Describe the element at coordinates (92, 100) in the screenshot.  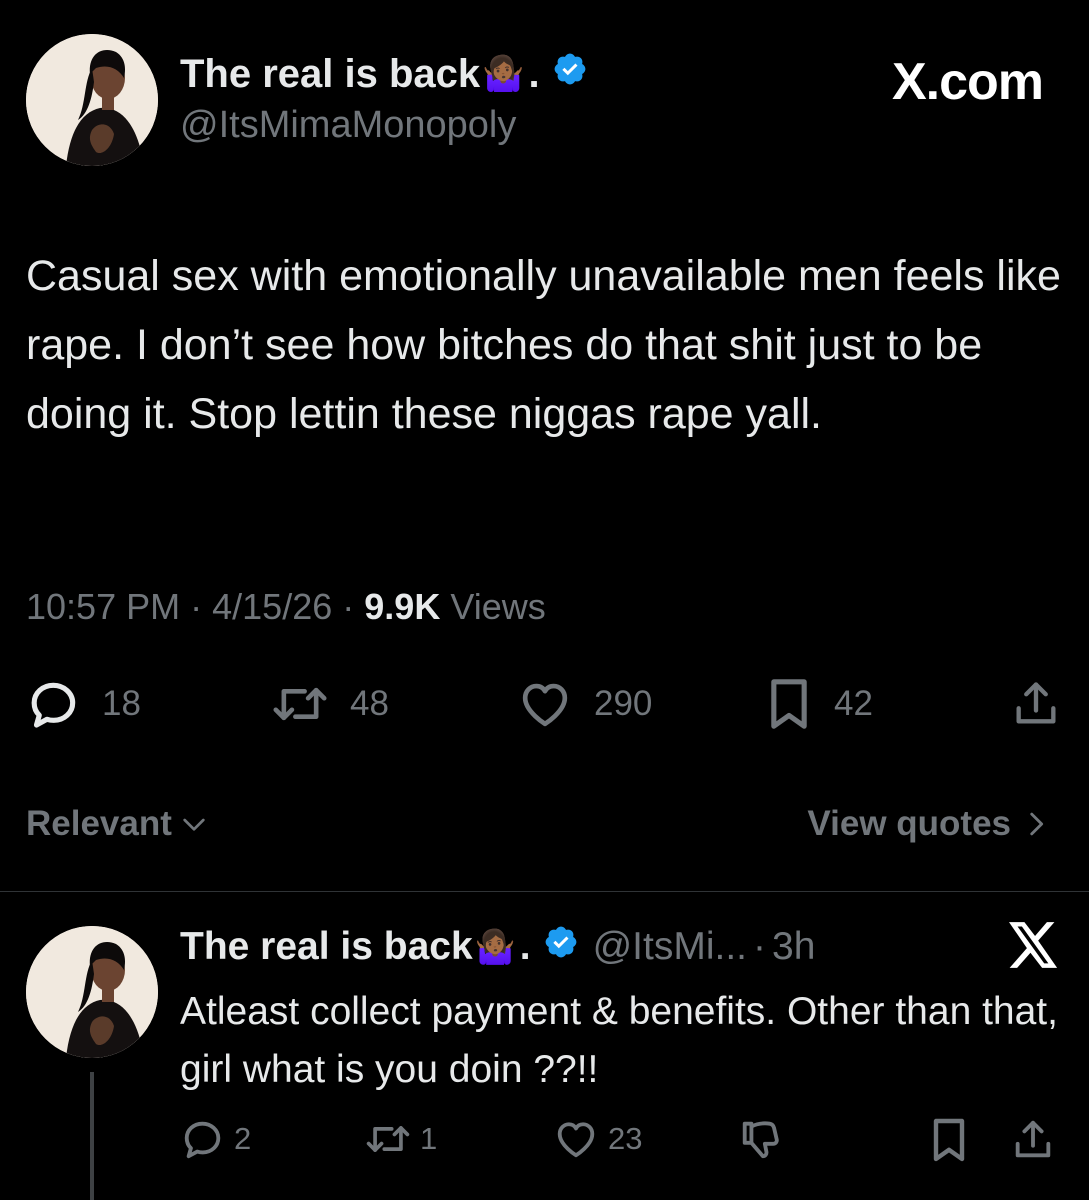
I see `avatar` at that location.